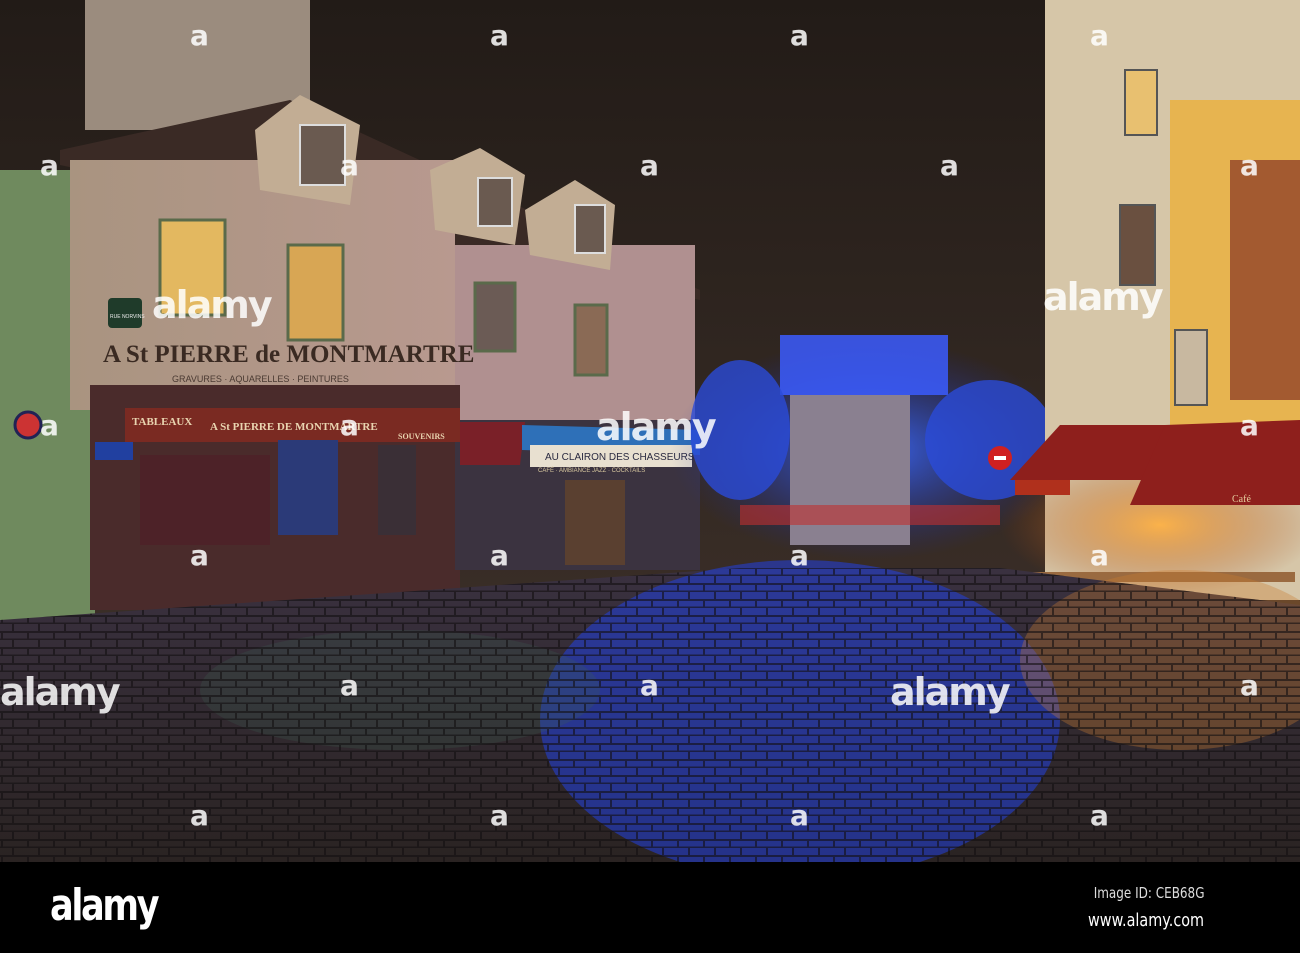 The width and height of the screenshot is (1300, 953). What do you see at coordinates (1148, 893) in the screenshot?
I see `image-id: Image ID: CEB68G` at bounding box center [1148, 893].